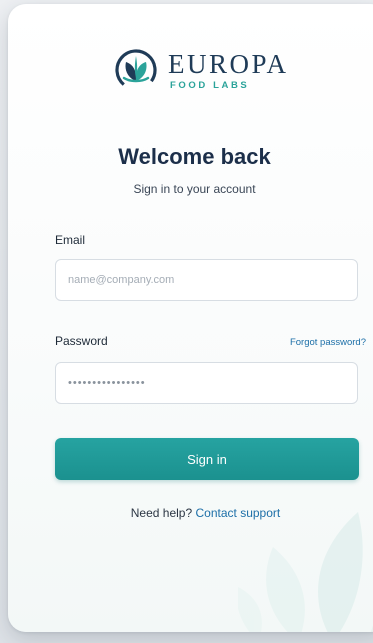  Describe the element at coordinates (210, 85) in the screenshot. I see `brand-tagline: FOOD LABS` at that location.